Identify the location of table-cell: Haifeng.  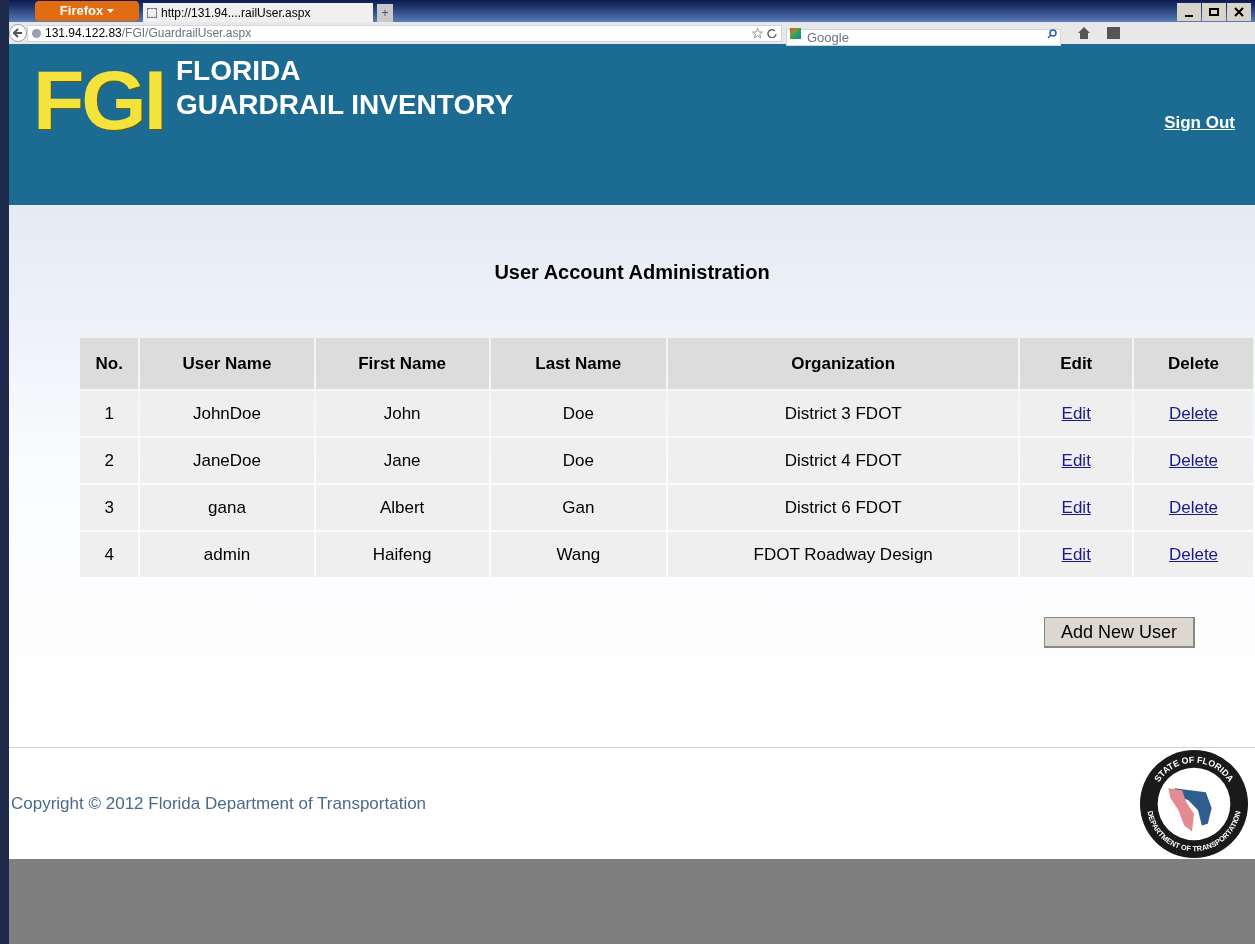
(402, 554).